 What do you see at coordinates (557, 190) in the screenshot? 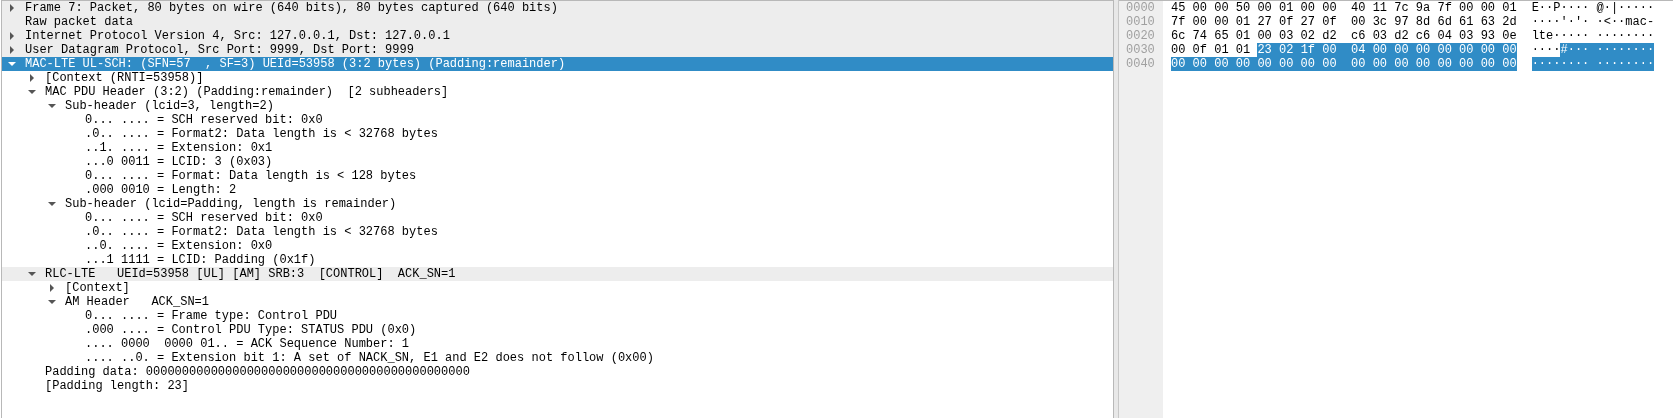
I see `tree-row: .000 0010 = Length: 2` at bounding box center [557, 190].